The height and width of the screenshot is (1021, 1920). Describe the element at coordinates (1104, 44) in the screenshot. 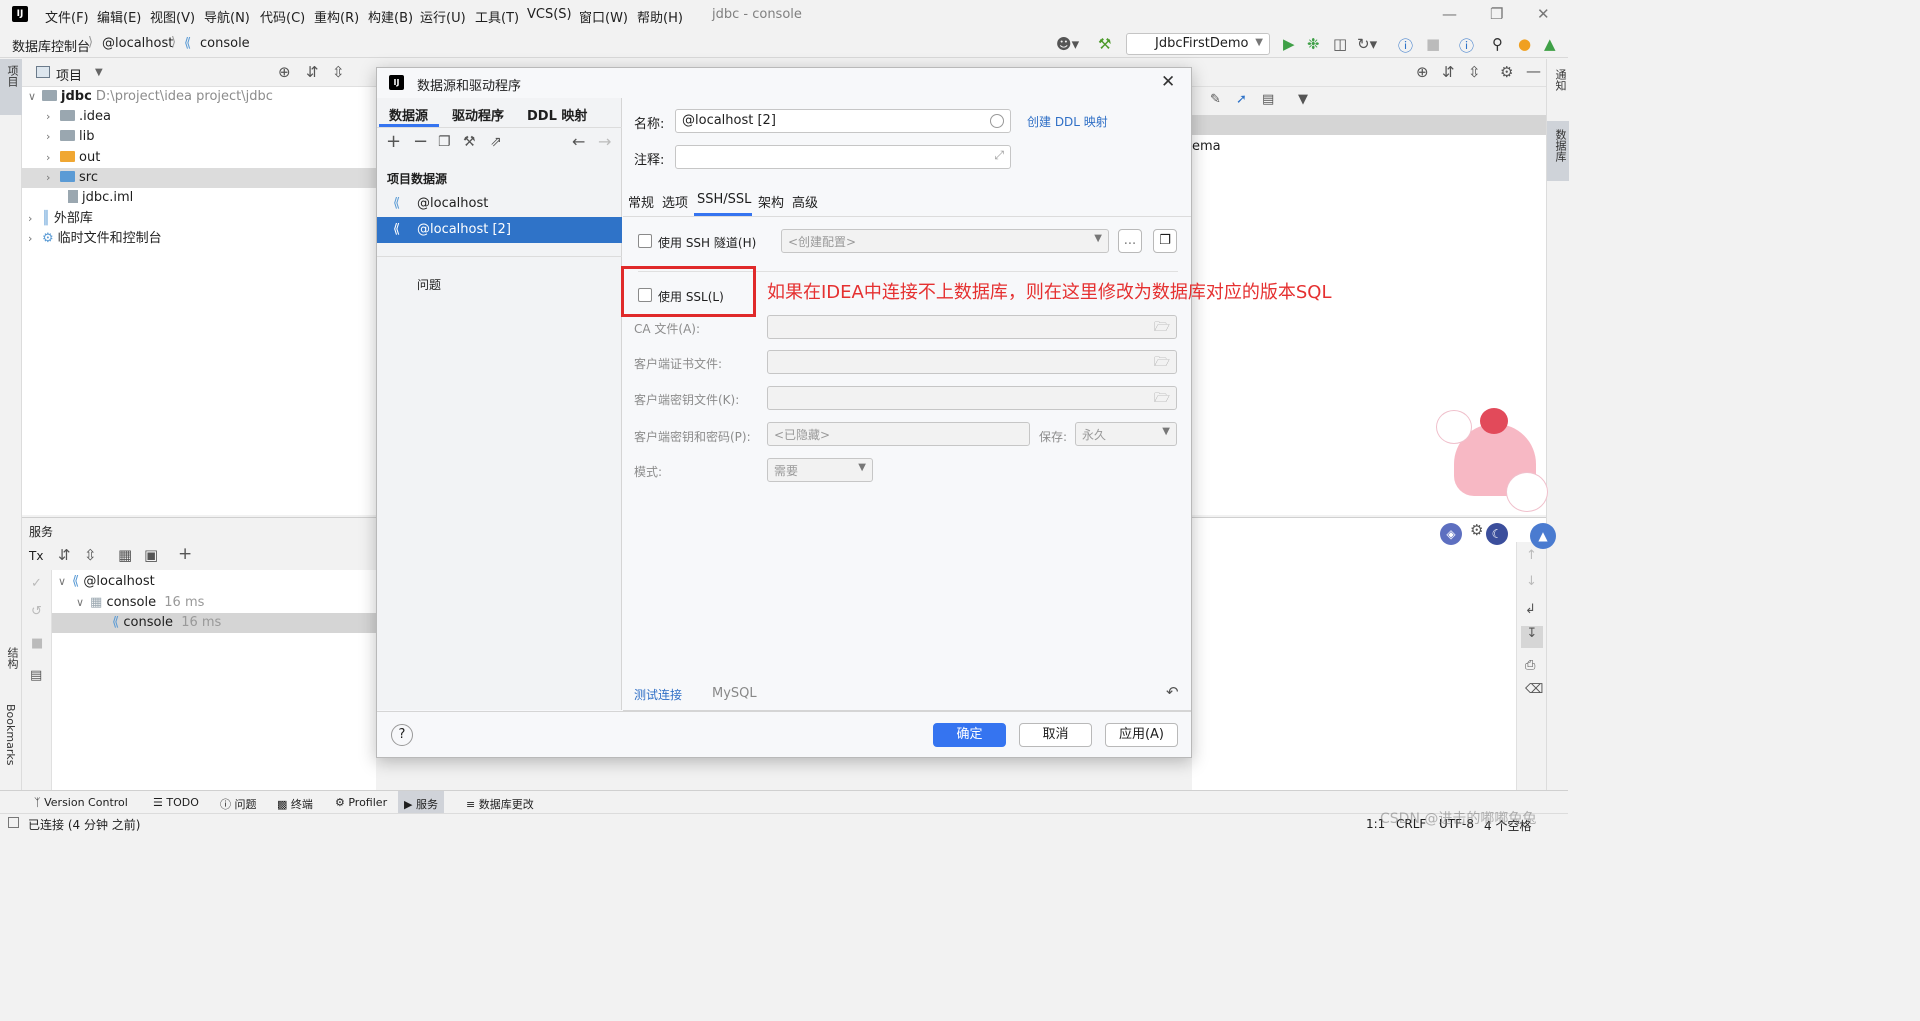

I see `build-hammer-icon: ⚒` at that location.